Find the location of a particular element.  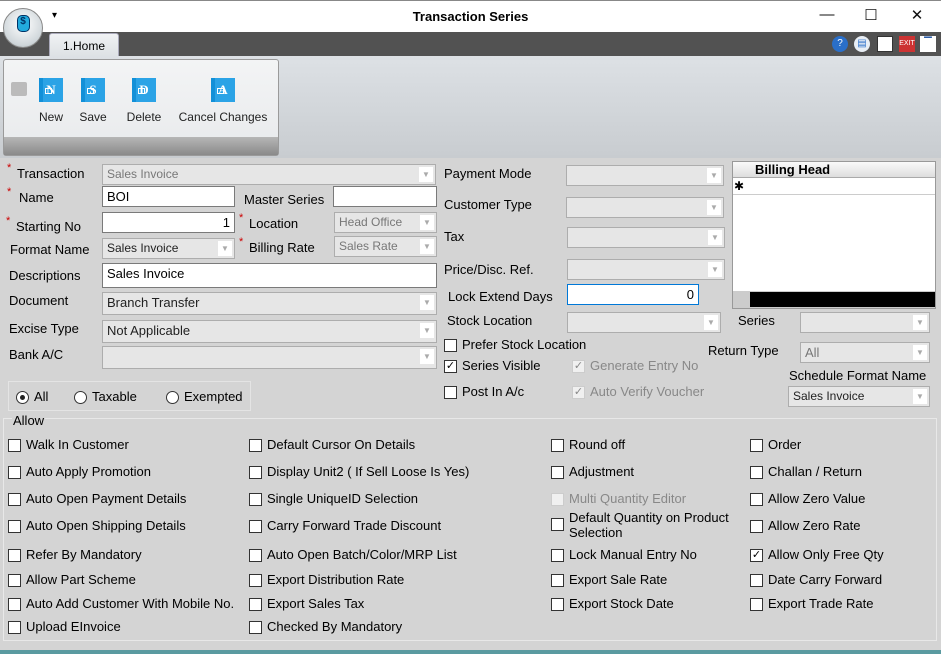

allow-checkbox-export-distribution-rate: Export Distribution Rate is located at coordinates (326, 581).